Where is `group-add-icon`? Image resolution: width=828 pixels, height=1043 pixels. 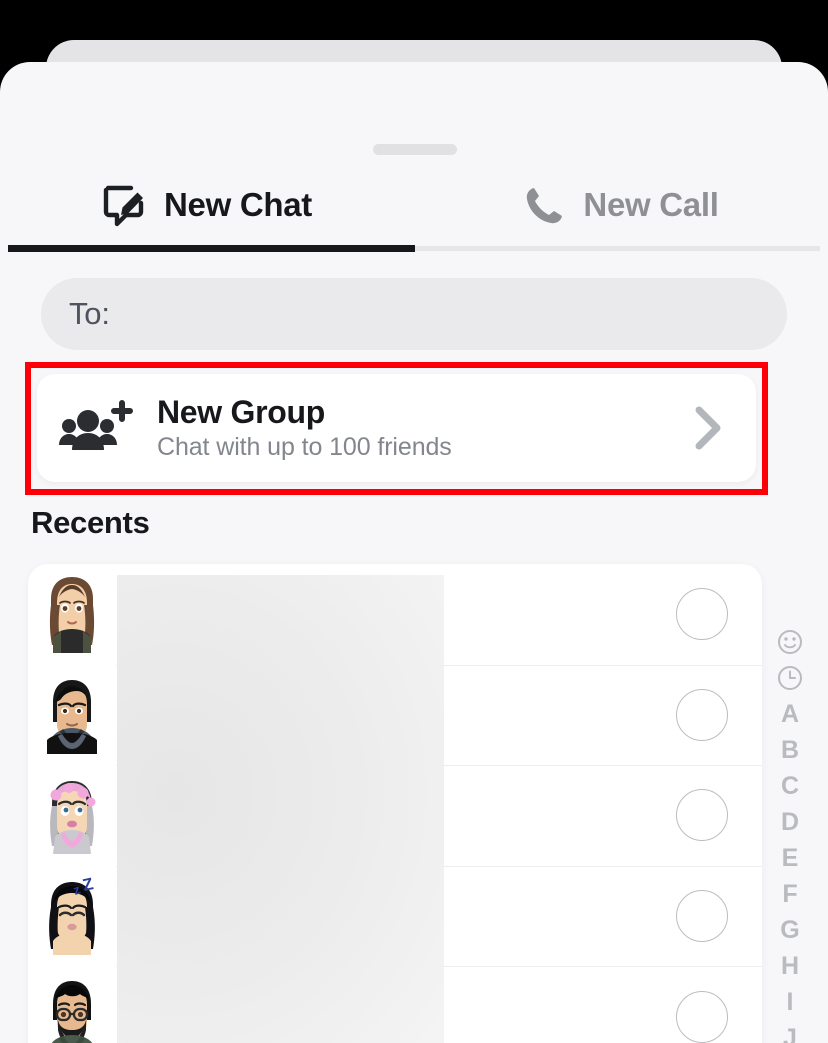
group-add-icon is located at coordinates (97, 428).